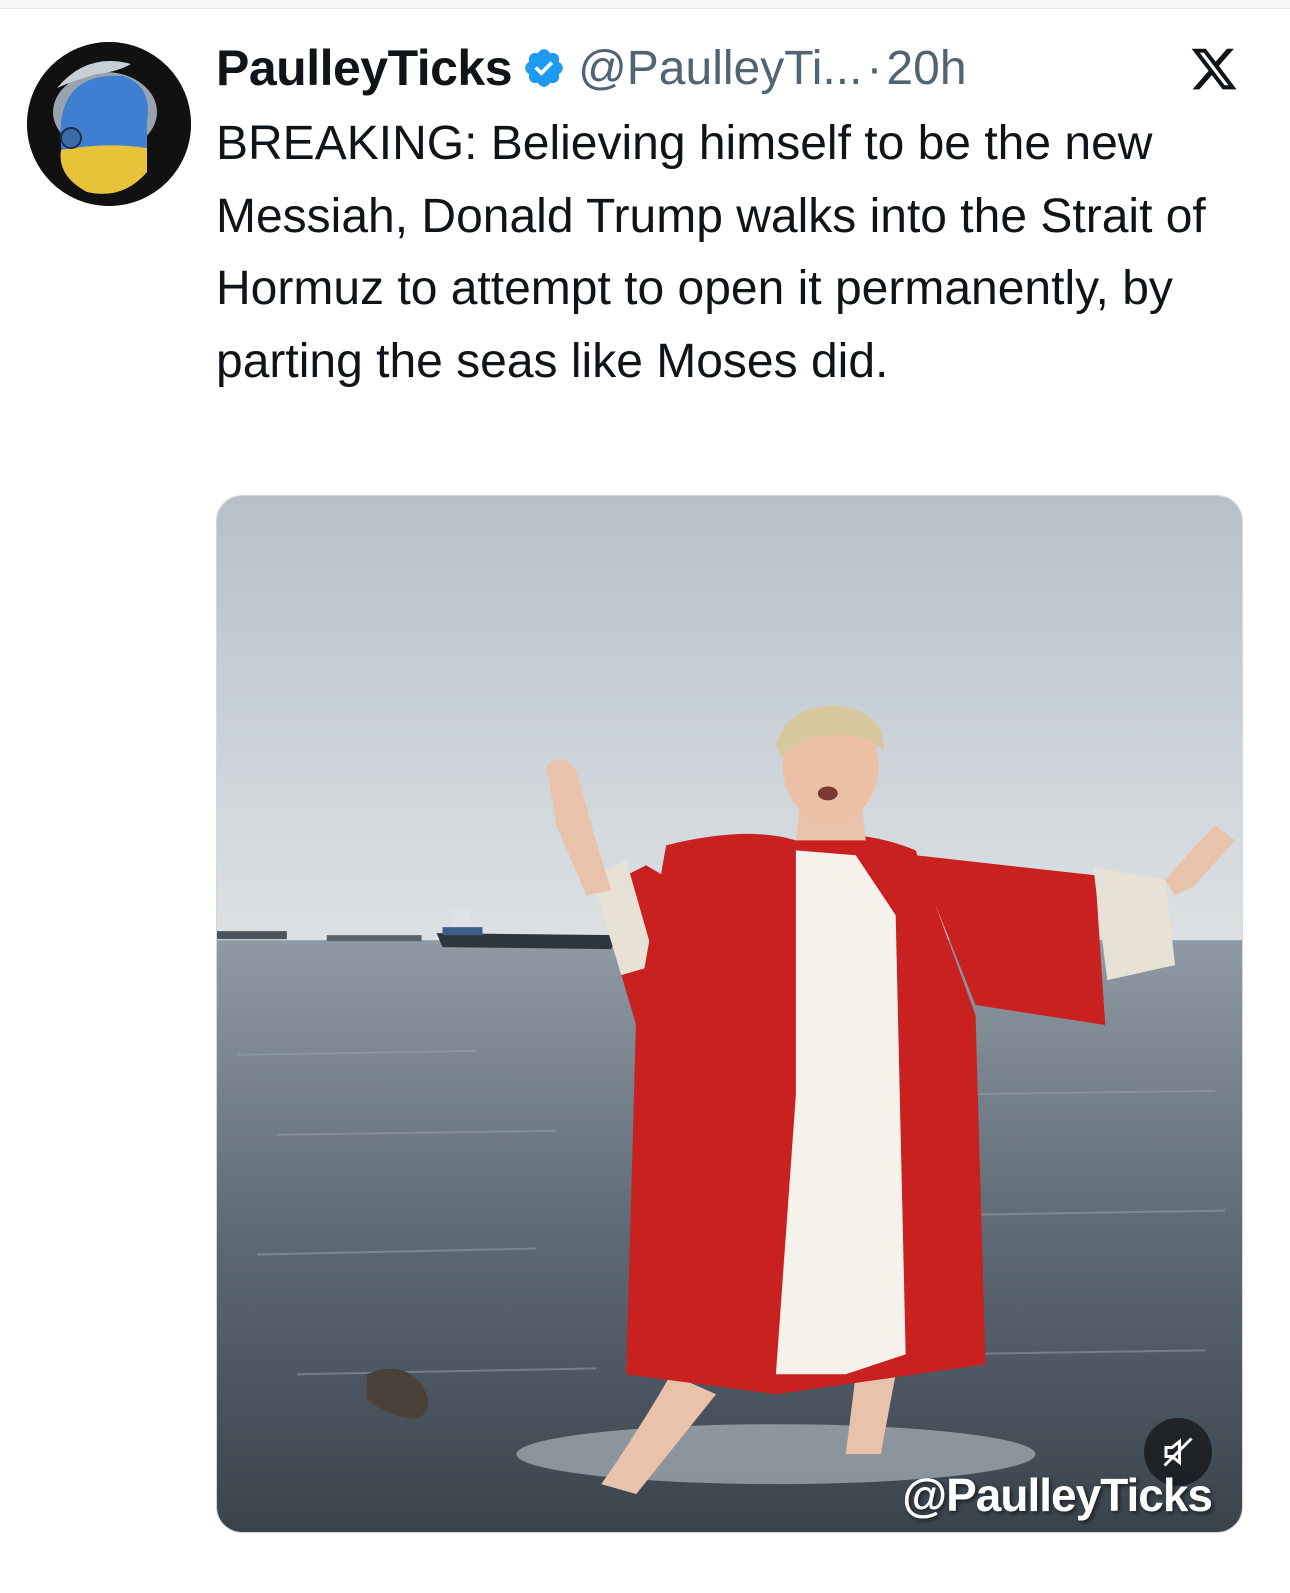  I want to click on x-logo-icon, so click(1214, 69).